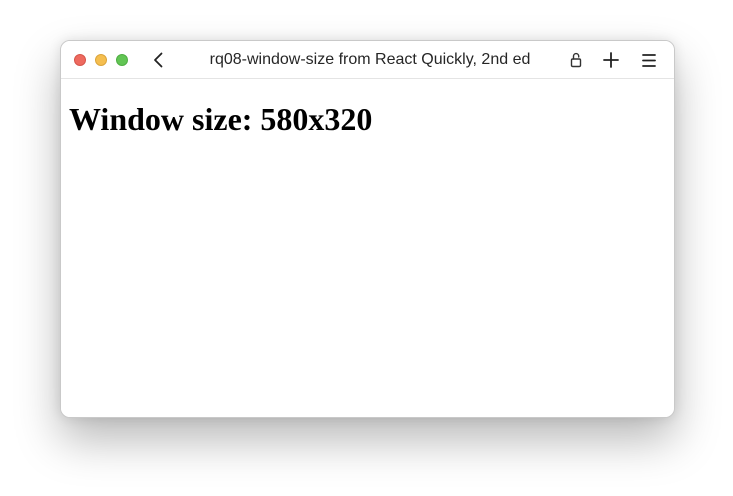 Image resolution: width=733 pixels, height=496 pixels. I want to click on close-window-button, so click(80, 60).